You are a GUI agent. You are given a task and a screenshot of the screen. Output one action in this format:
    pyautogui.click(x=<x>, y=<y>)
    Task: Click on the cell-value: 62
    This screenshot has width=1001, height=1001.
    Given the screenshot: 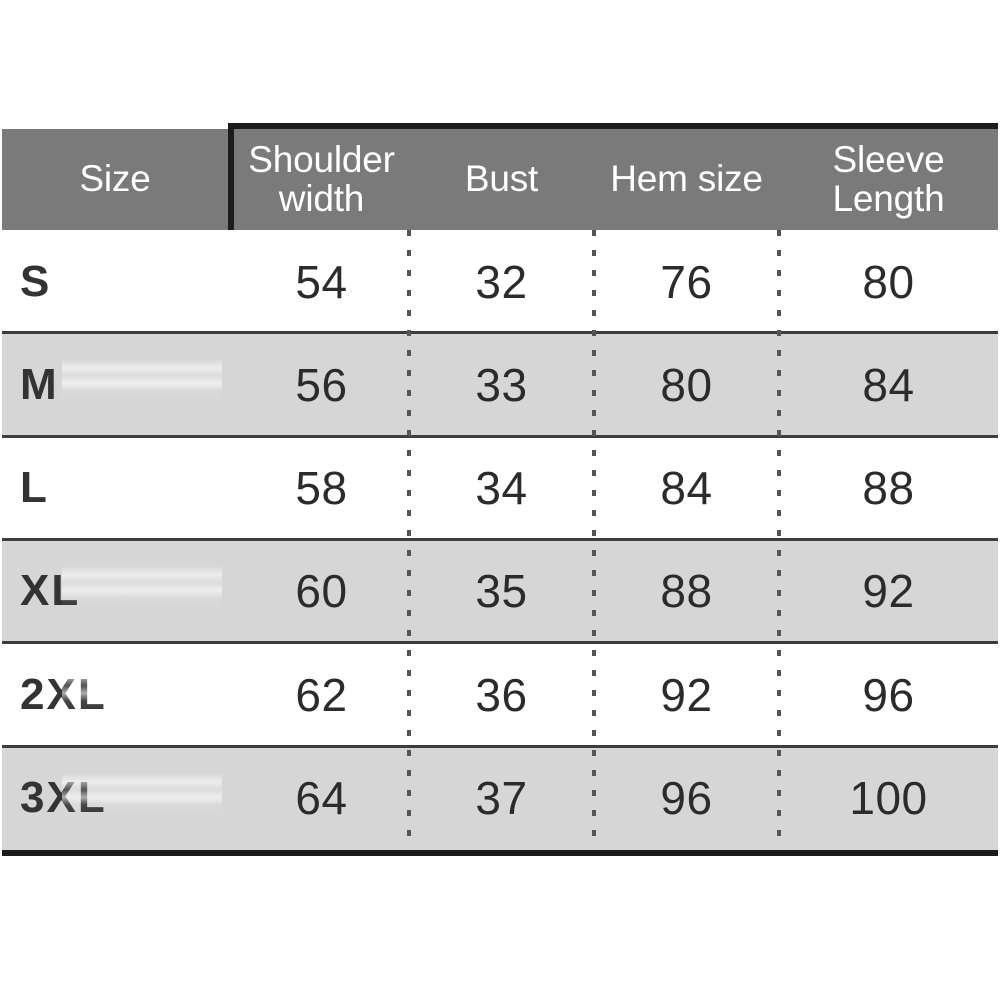 What is the action you would take?
    pyautogui.click(x=321, y=694)
    